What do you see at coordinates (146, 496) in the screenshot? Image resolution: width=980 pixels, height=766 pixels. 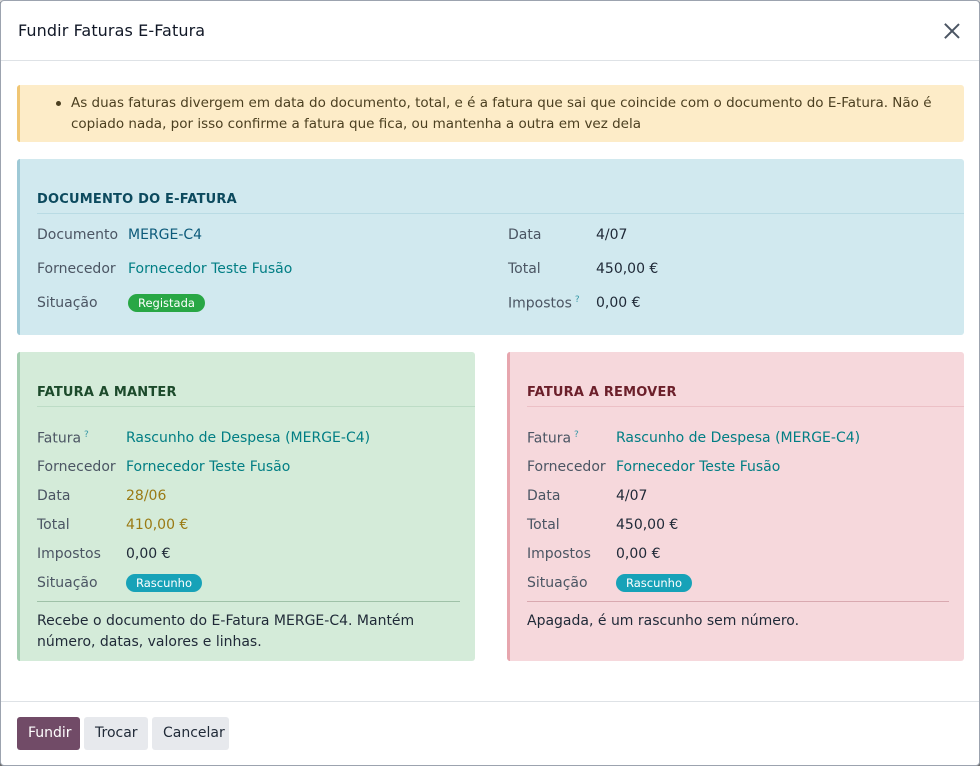 I see `data-value: 28/06` at bounding box center [146, 496].